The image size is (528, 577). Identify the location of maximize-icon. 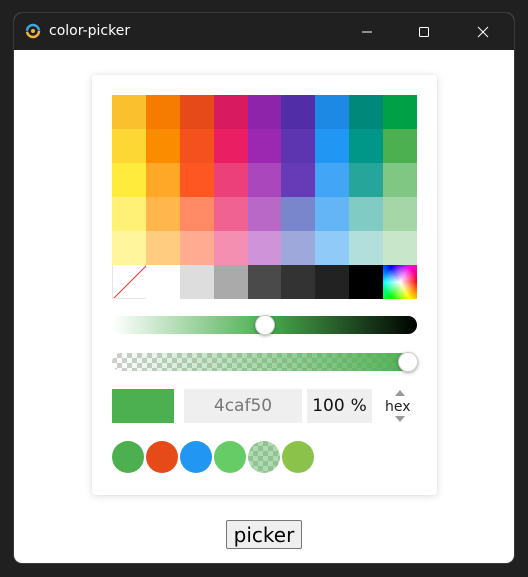
(424, 31).